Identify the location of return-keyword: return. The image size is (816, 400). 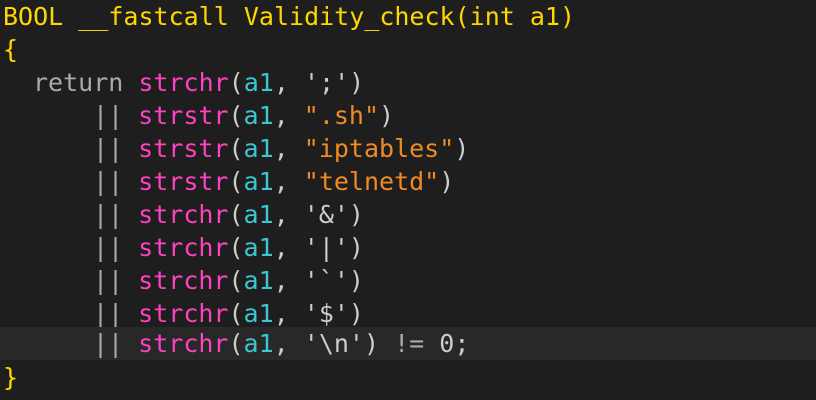
(78, 82).